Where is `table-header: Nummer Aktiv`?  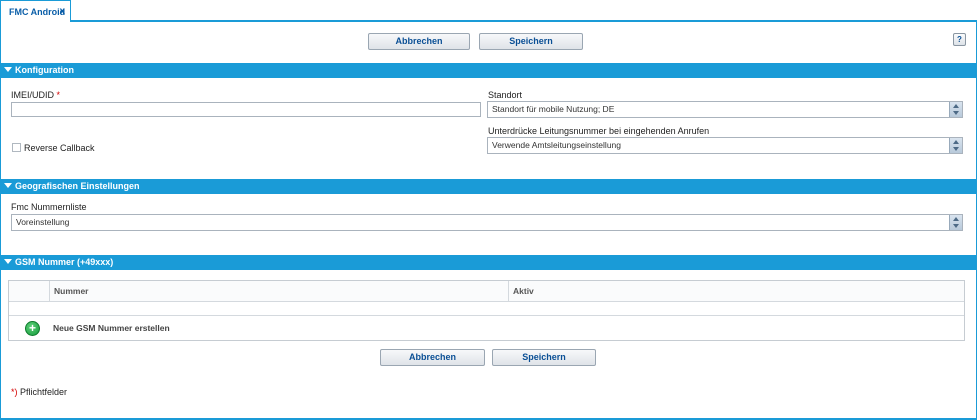
table-header: Nummer Aktiv is located at coordinates (486, 291).